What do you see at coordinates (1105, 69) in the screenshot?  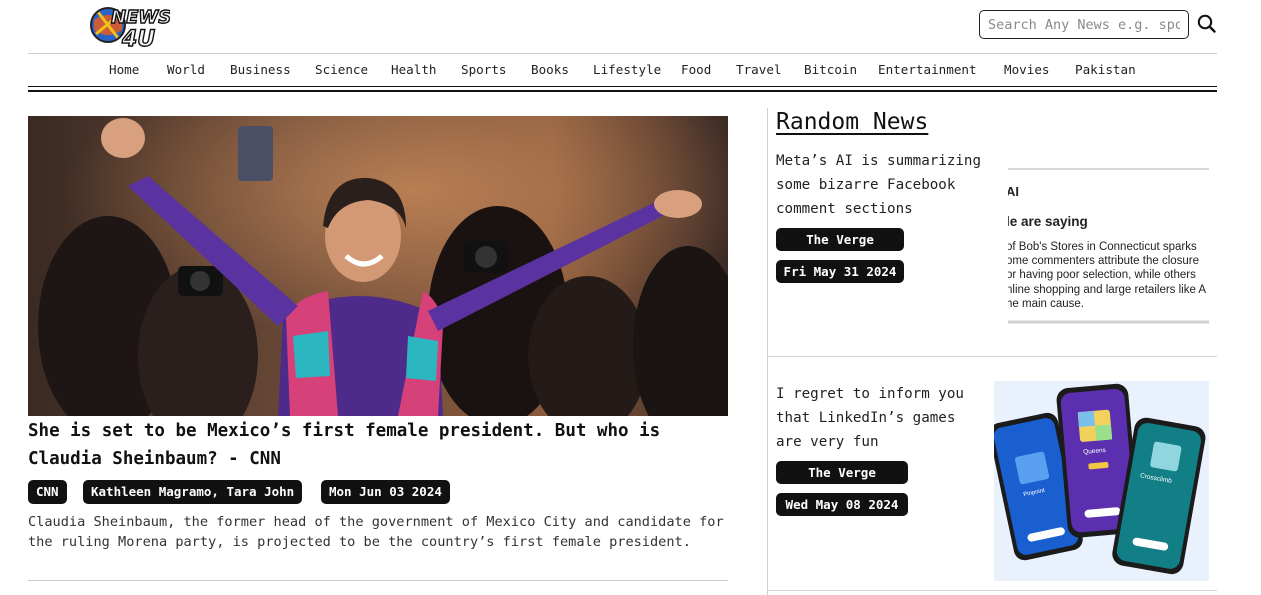 I see `nav-item-pakistan: Pakistan` at bounding box center [1105, 69].